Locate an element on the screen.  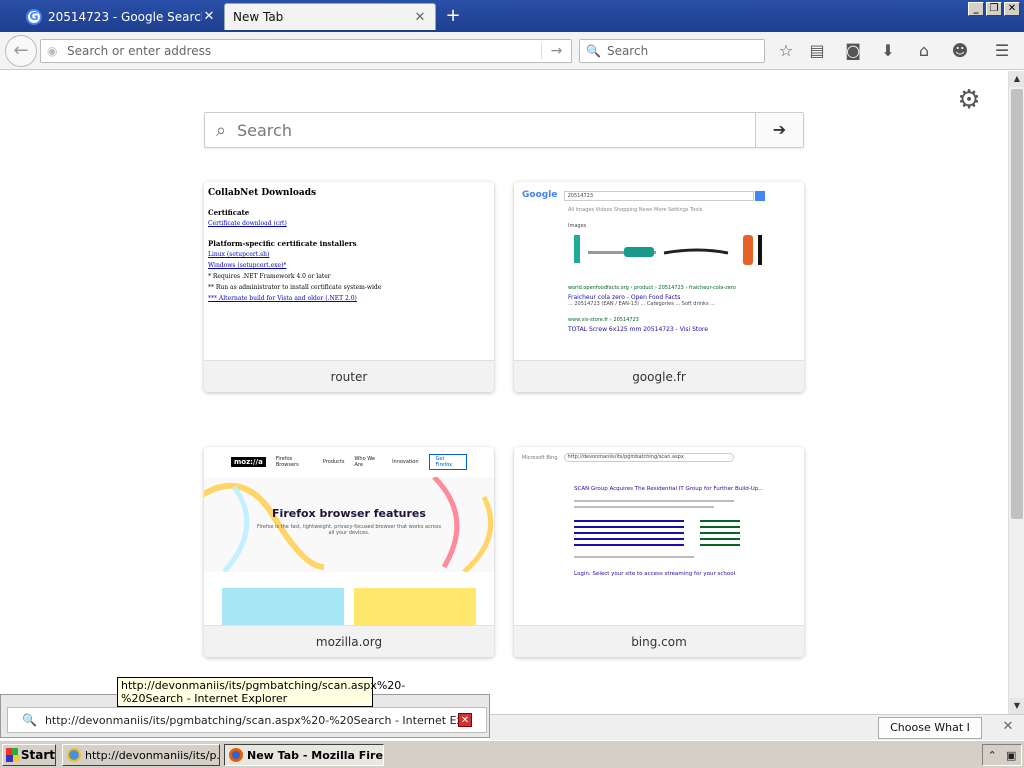
thumb-nav-item: Innovation is located at coordinates (405, 462).